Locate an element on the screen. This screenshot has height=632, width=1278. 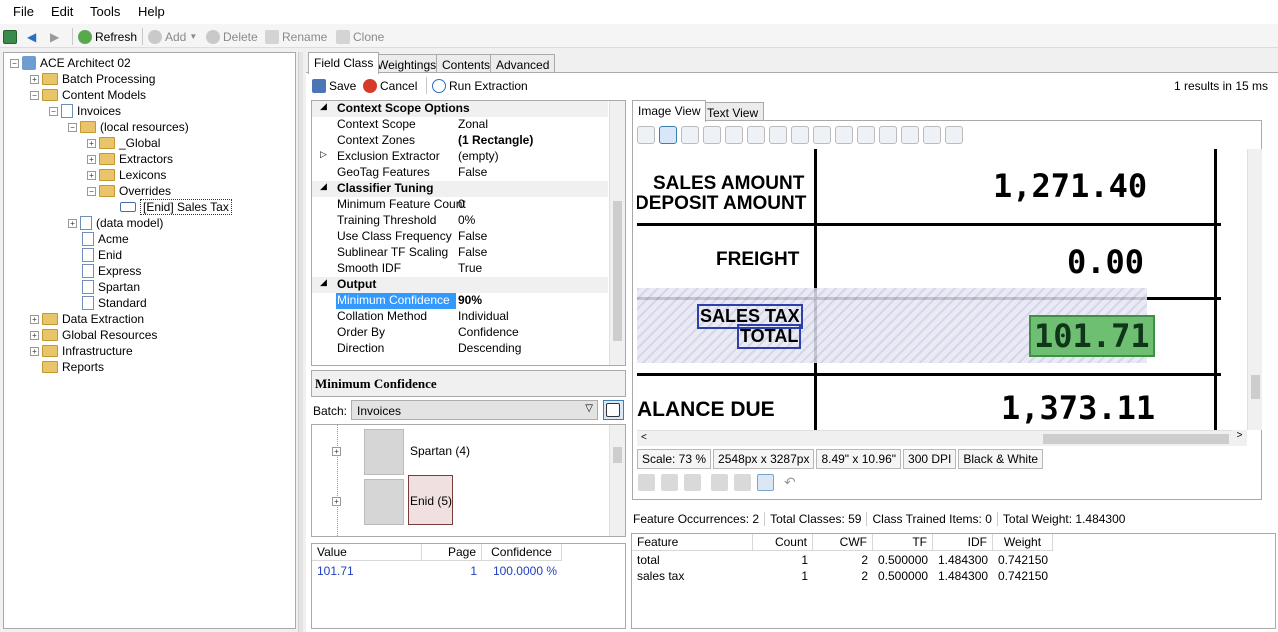
tree-node-overrides: − Overrides is located at coordinates (129, 191).